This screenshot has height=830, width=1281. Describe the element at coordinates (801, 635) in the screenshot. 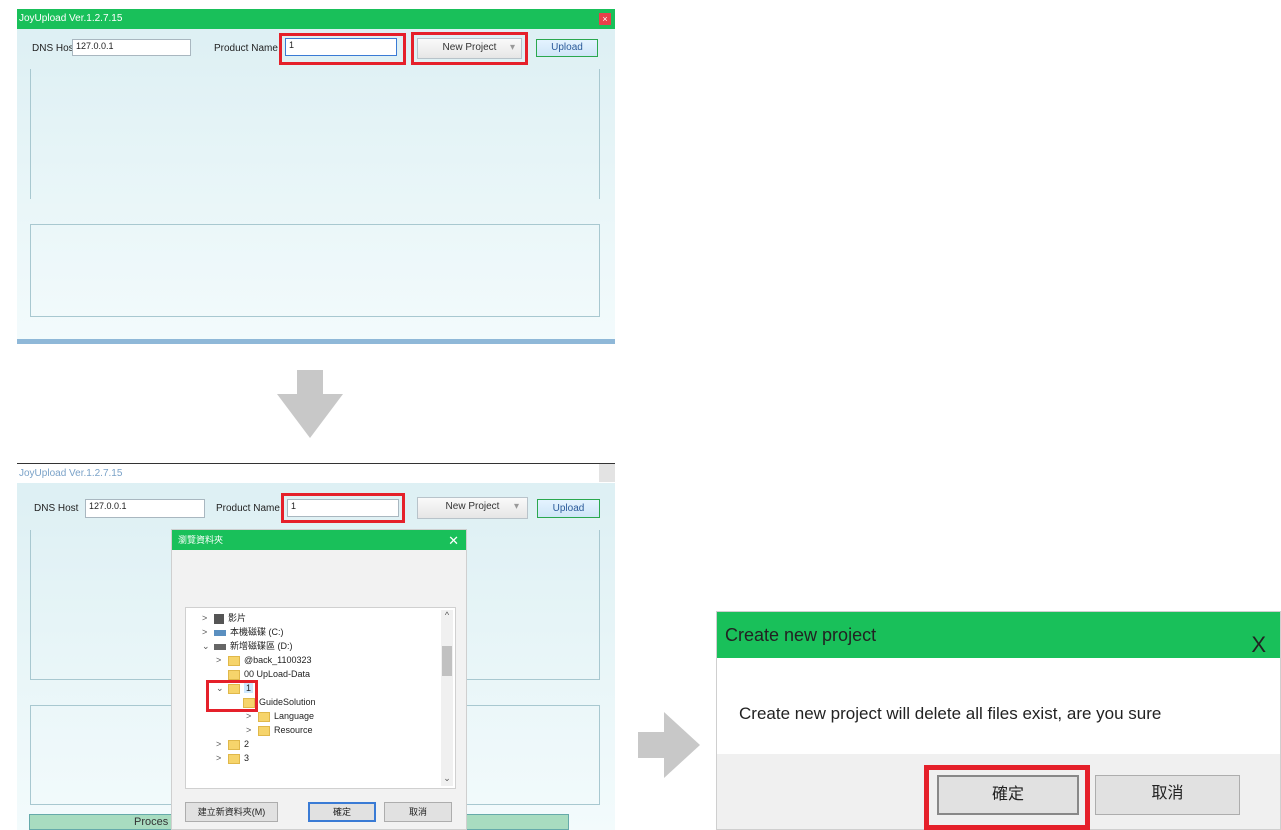

I see `dialog-title: Create new project` at that location.